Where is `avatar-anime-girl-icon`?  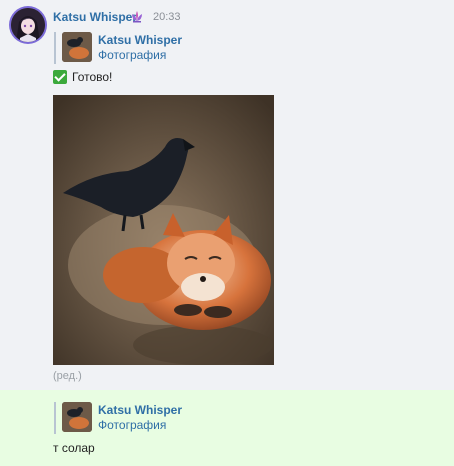
avatar-anime-girl-icon is located at coordinates (28, 25).